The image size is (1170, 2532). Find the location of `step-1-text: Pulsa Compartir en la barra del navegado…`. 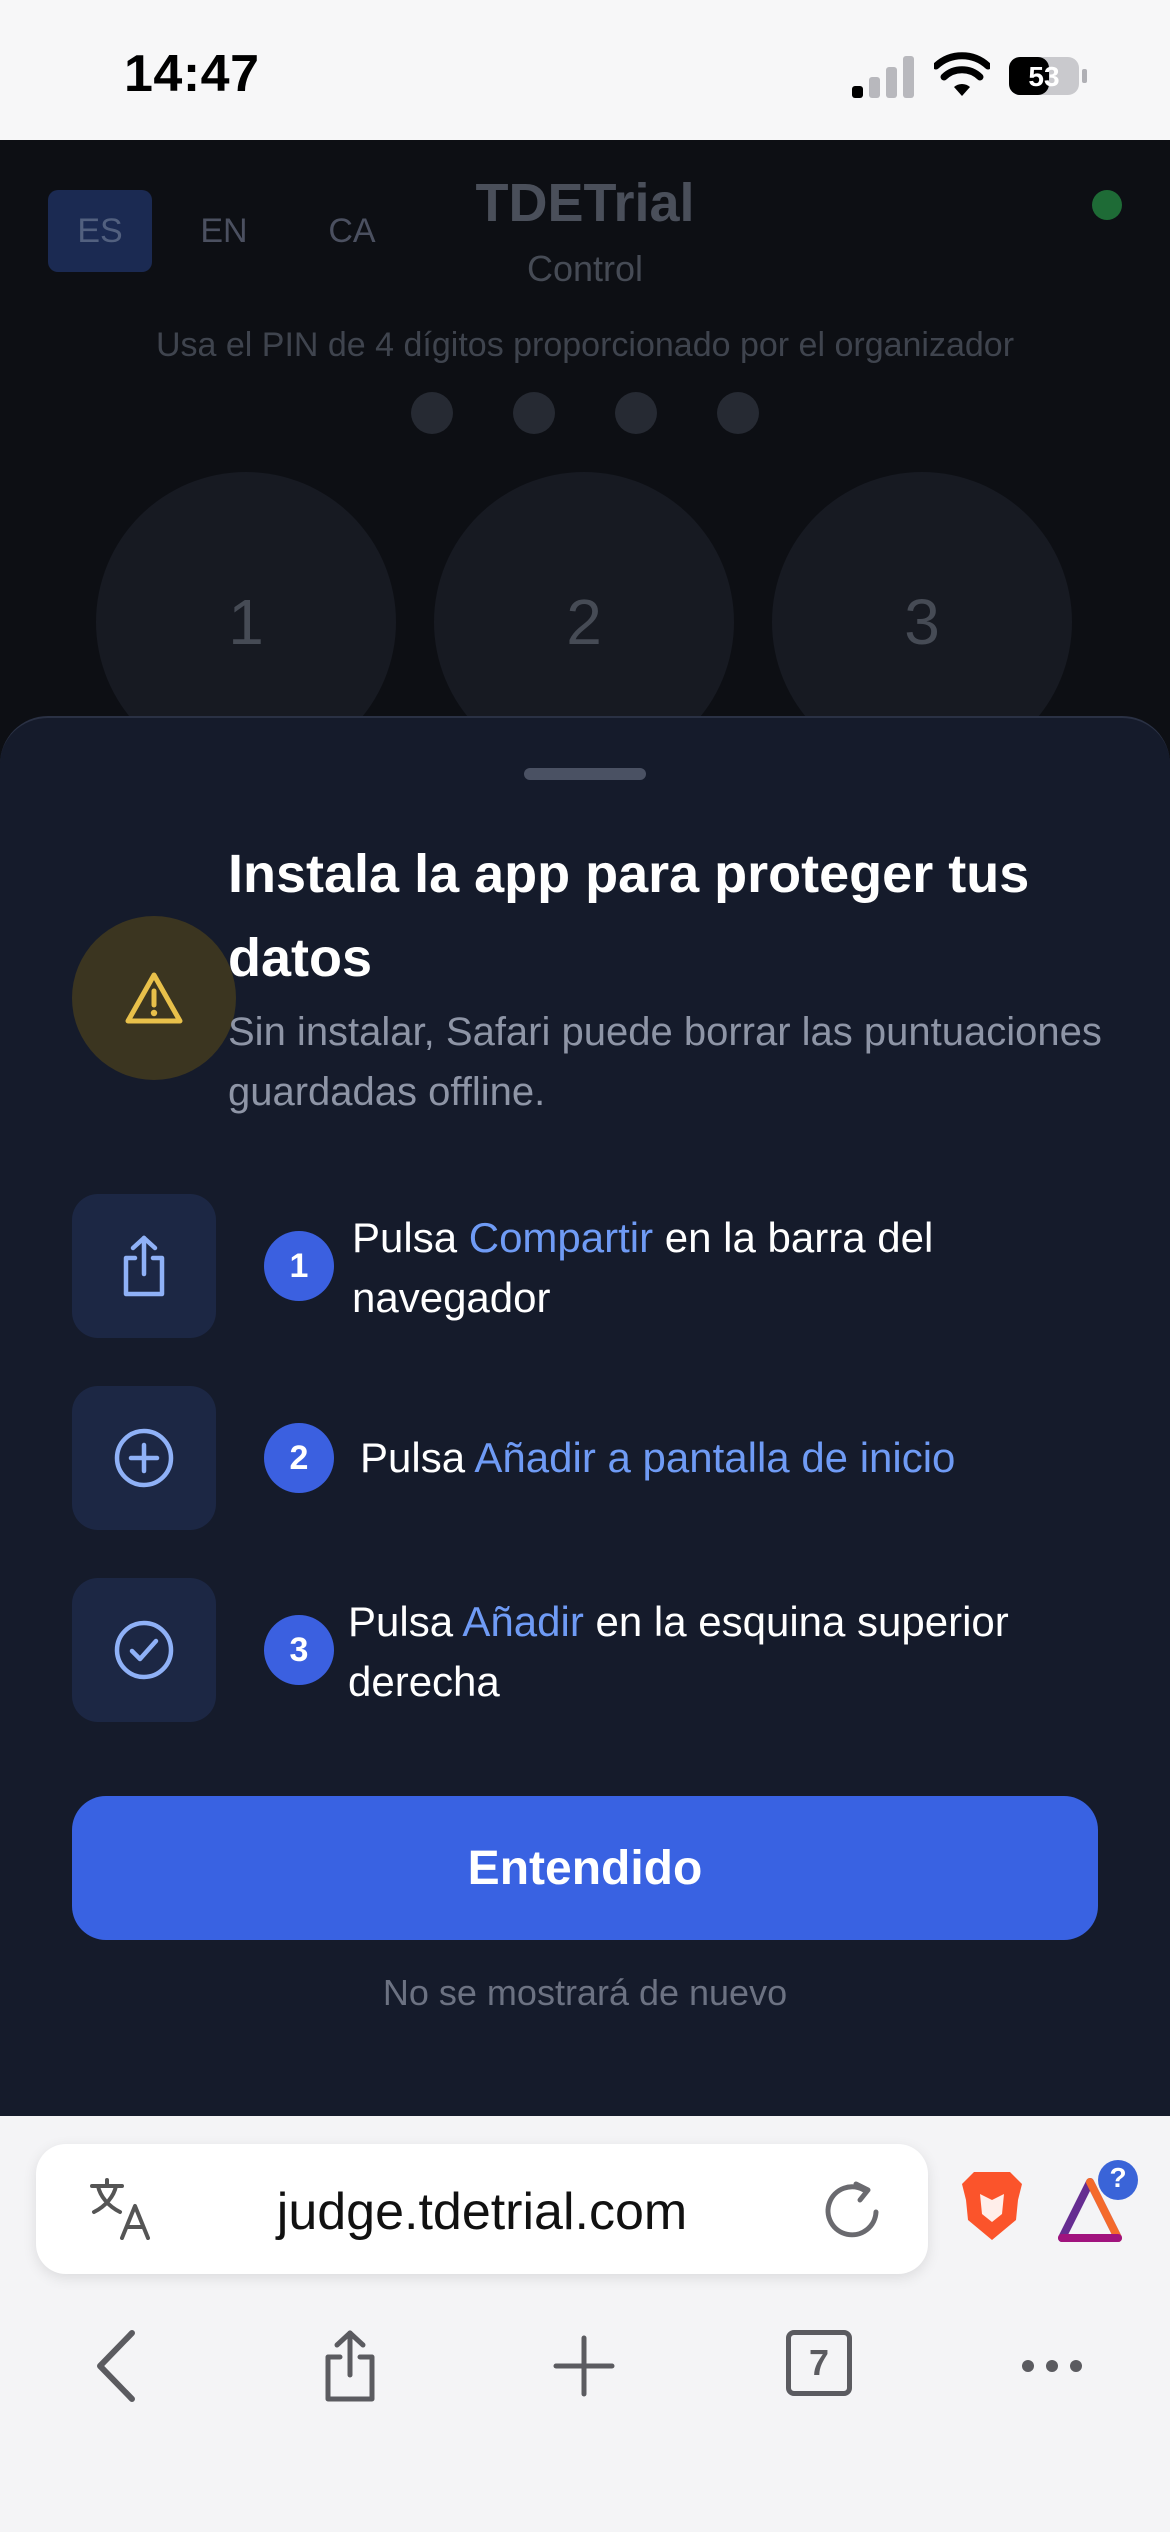

step-1-text: Pulsa Compartir en la barra del navegado… is located at coordinates (732, 1268).